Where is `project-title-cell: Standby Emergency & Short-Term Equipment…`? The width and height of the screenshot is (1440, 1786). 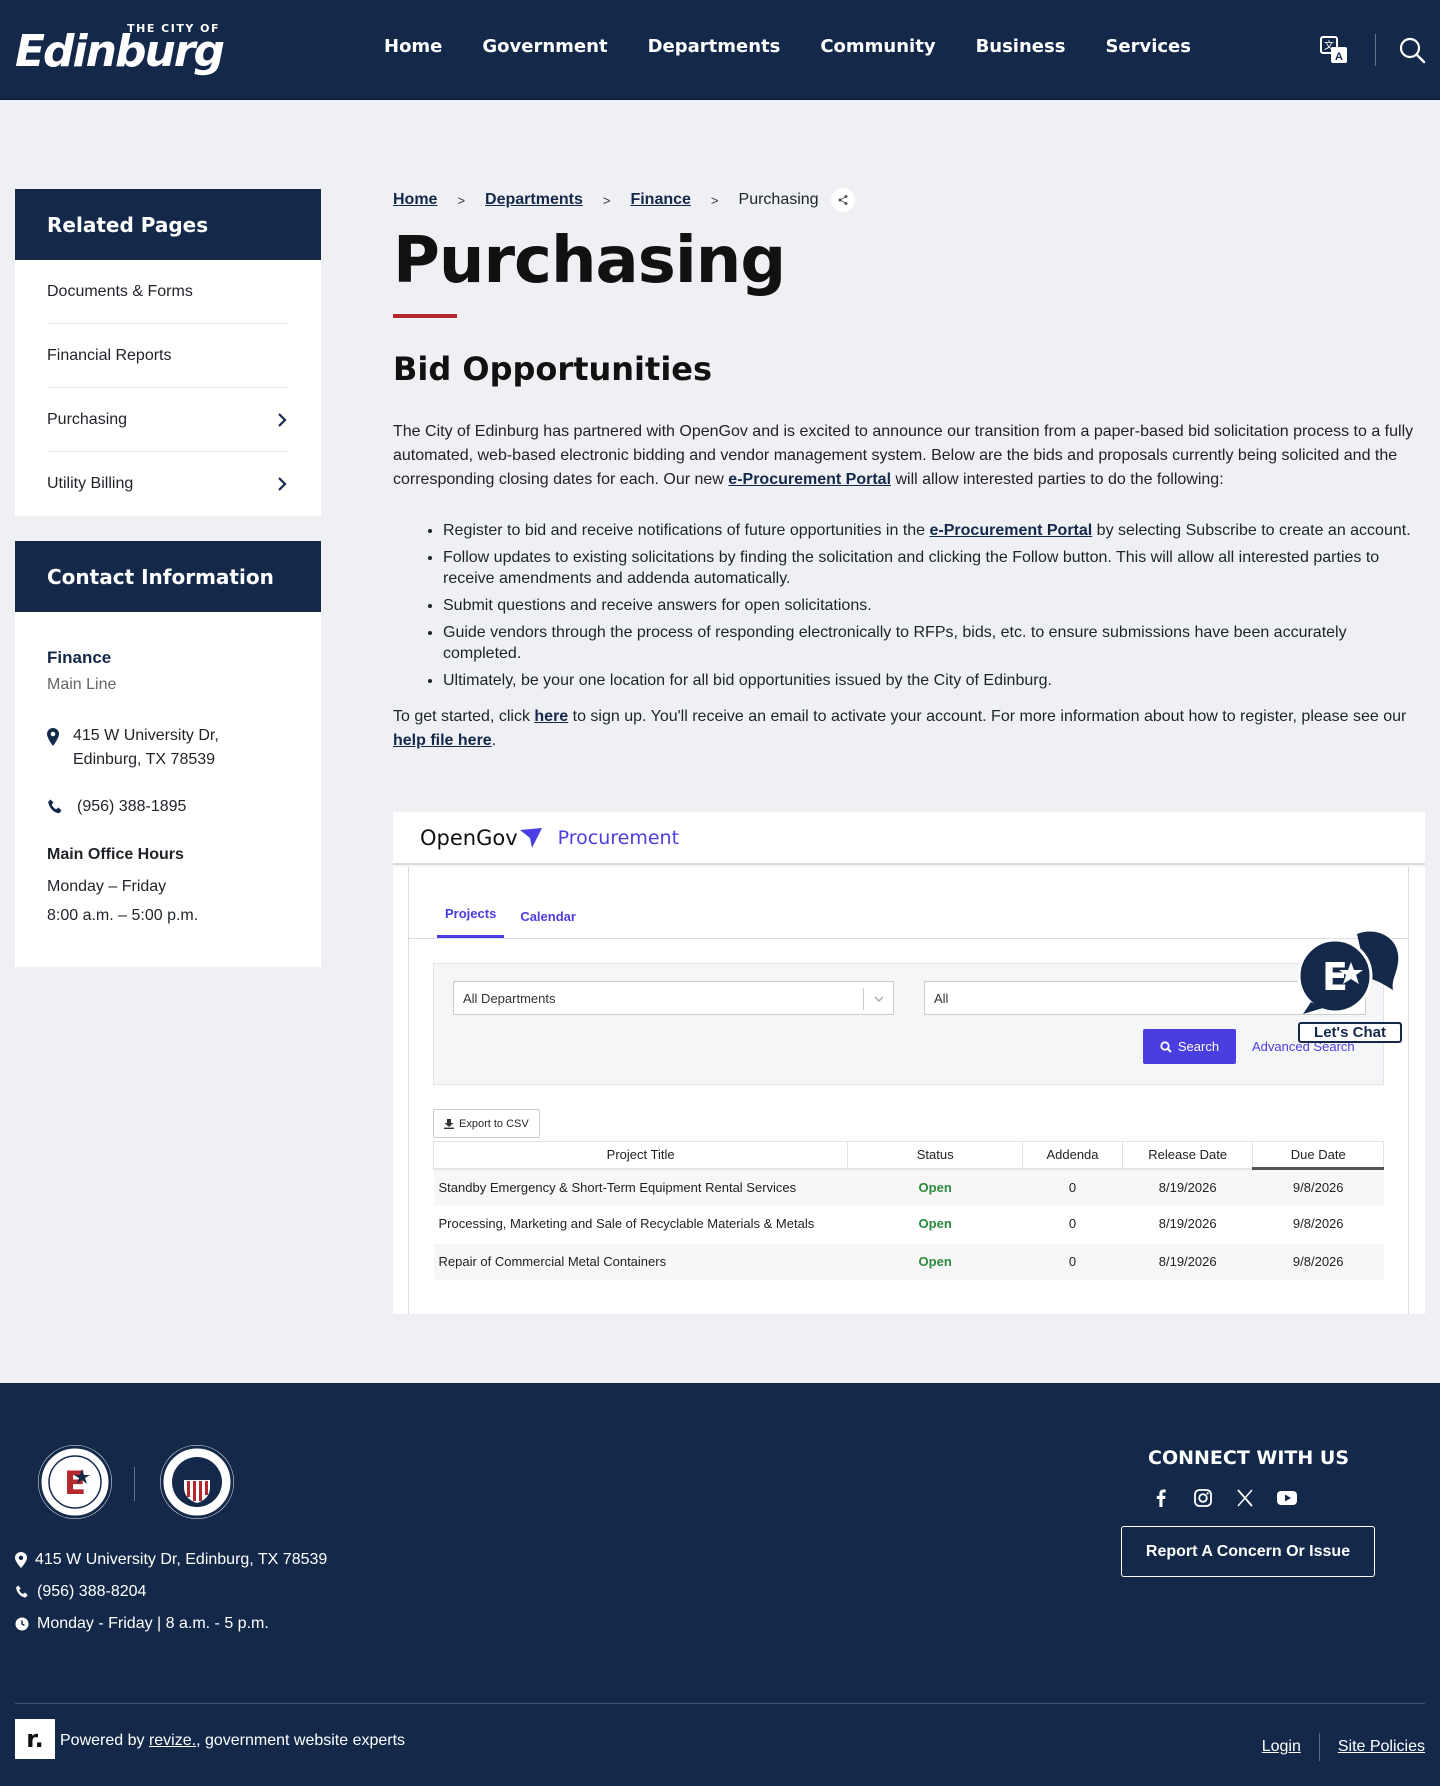
project-title-cell: Standby Emergency & Short-Term Equipment… is located at coordinates (640, 1187).